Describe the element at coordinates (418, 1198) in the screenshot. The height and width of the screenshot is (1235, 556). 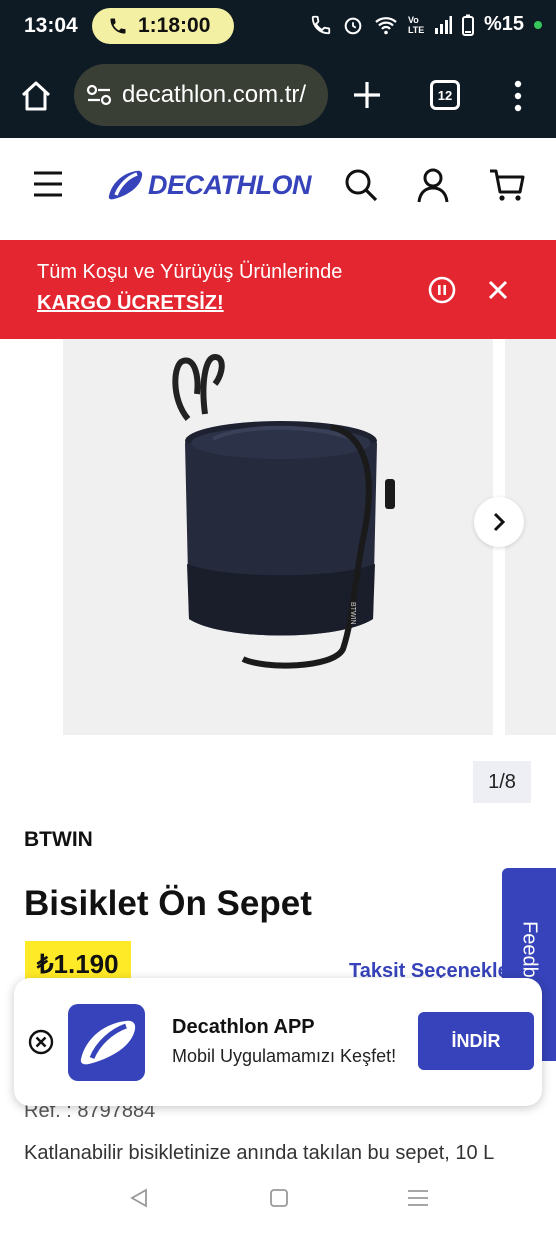
I see `recents-icon` at that location.